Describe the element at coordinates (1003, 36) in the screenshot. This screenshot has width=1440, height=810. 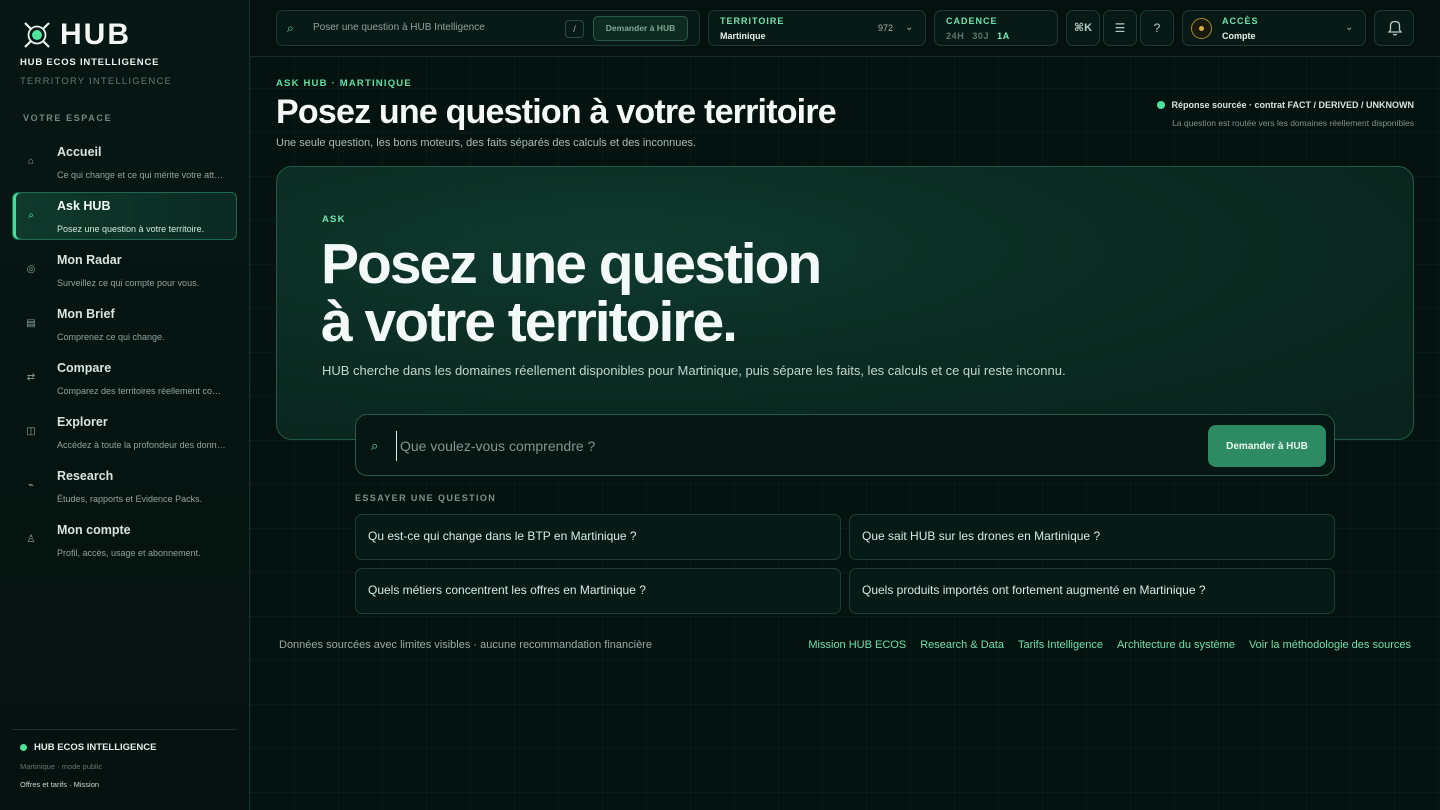
I see `cadence-option-1a: 1A` at that location.